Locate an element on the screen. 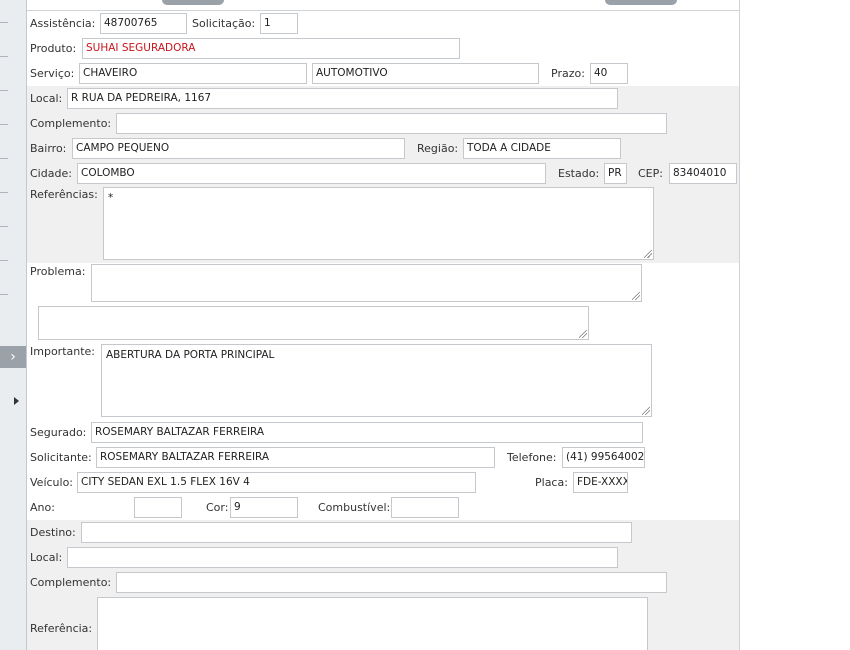  servico-type-field: AUTOMOTIVO is located at coordinates (425, 73).